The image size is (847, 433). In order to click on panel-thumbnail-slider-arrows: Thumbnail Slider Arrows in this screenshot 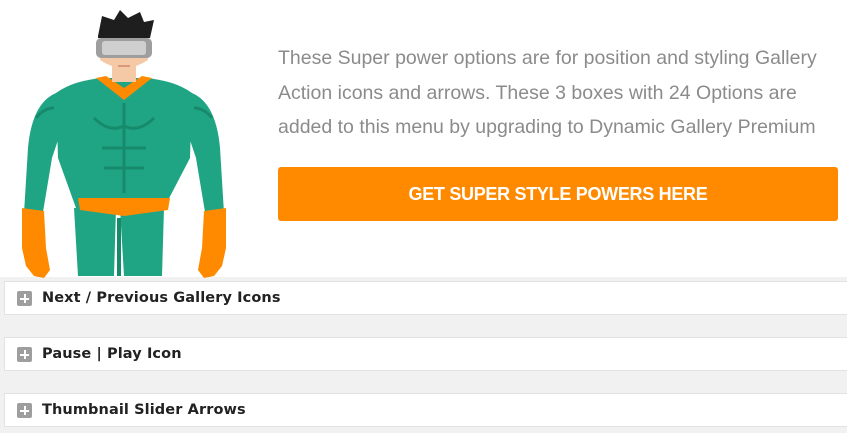, I will do `click(425, 410)`.